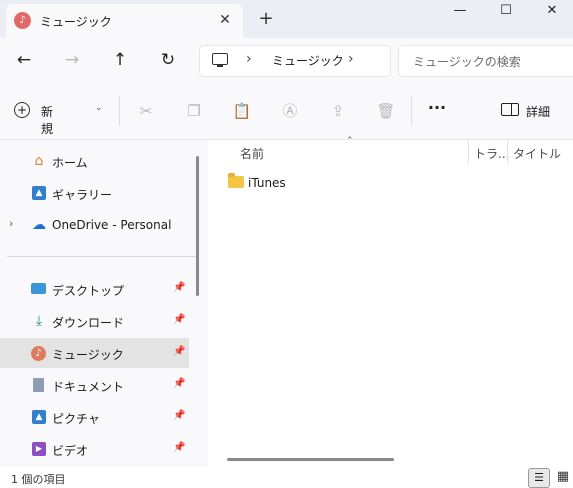 The image size is (573, 488). Describe the element at coordinates (82, 195) in the screenshot. I see `sidebar-item-label: ギャラリー` at that location.